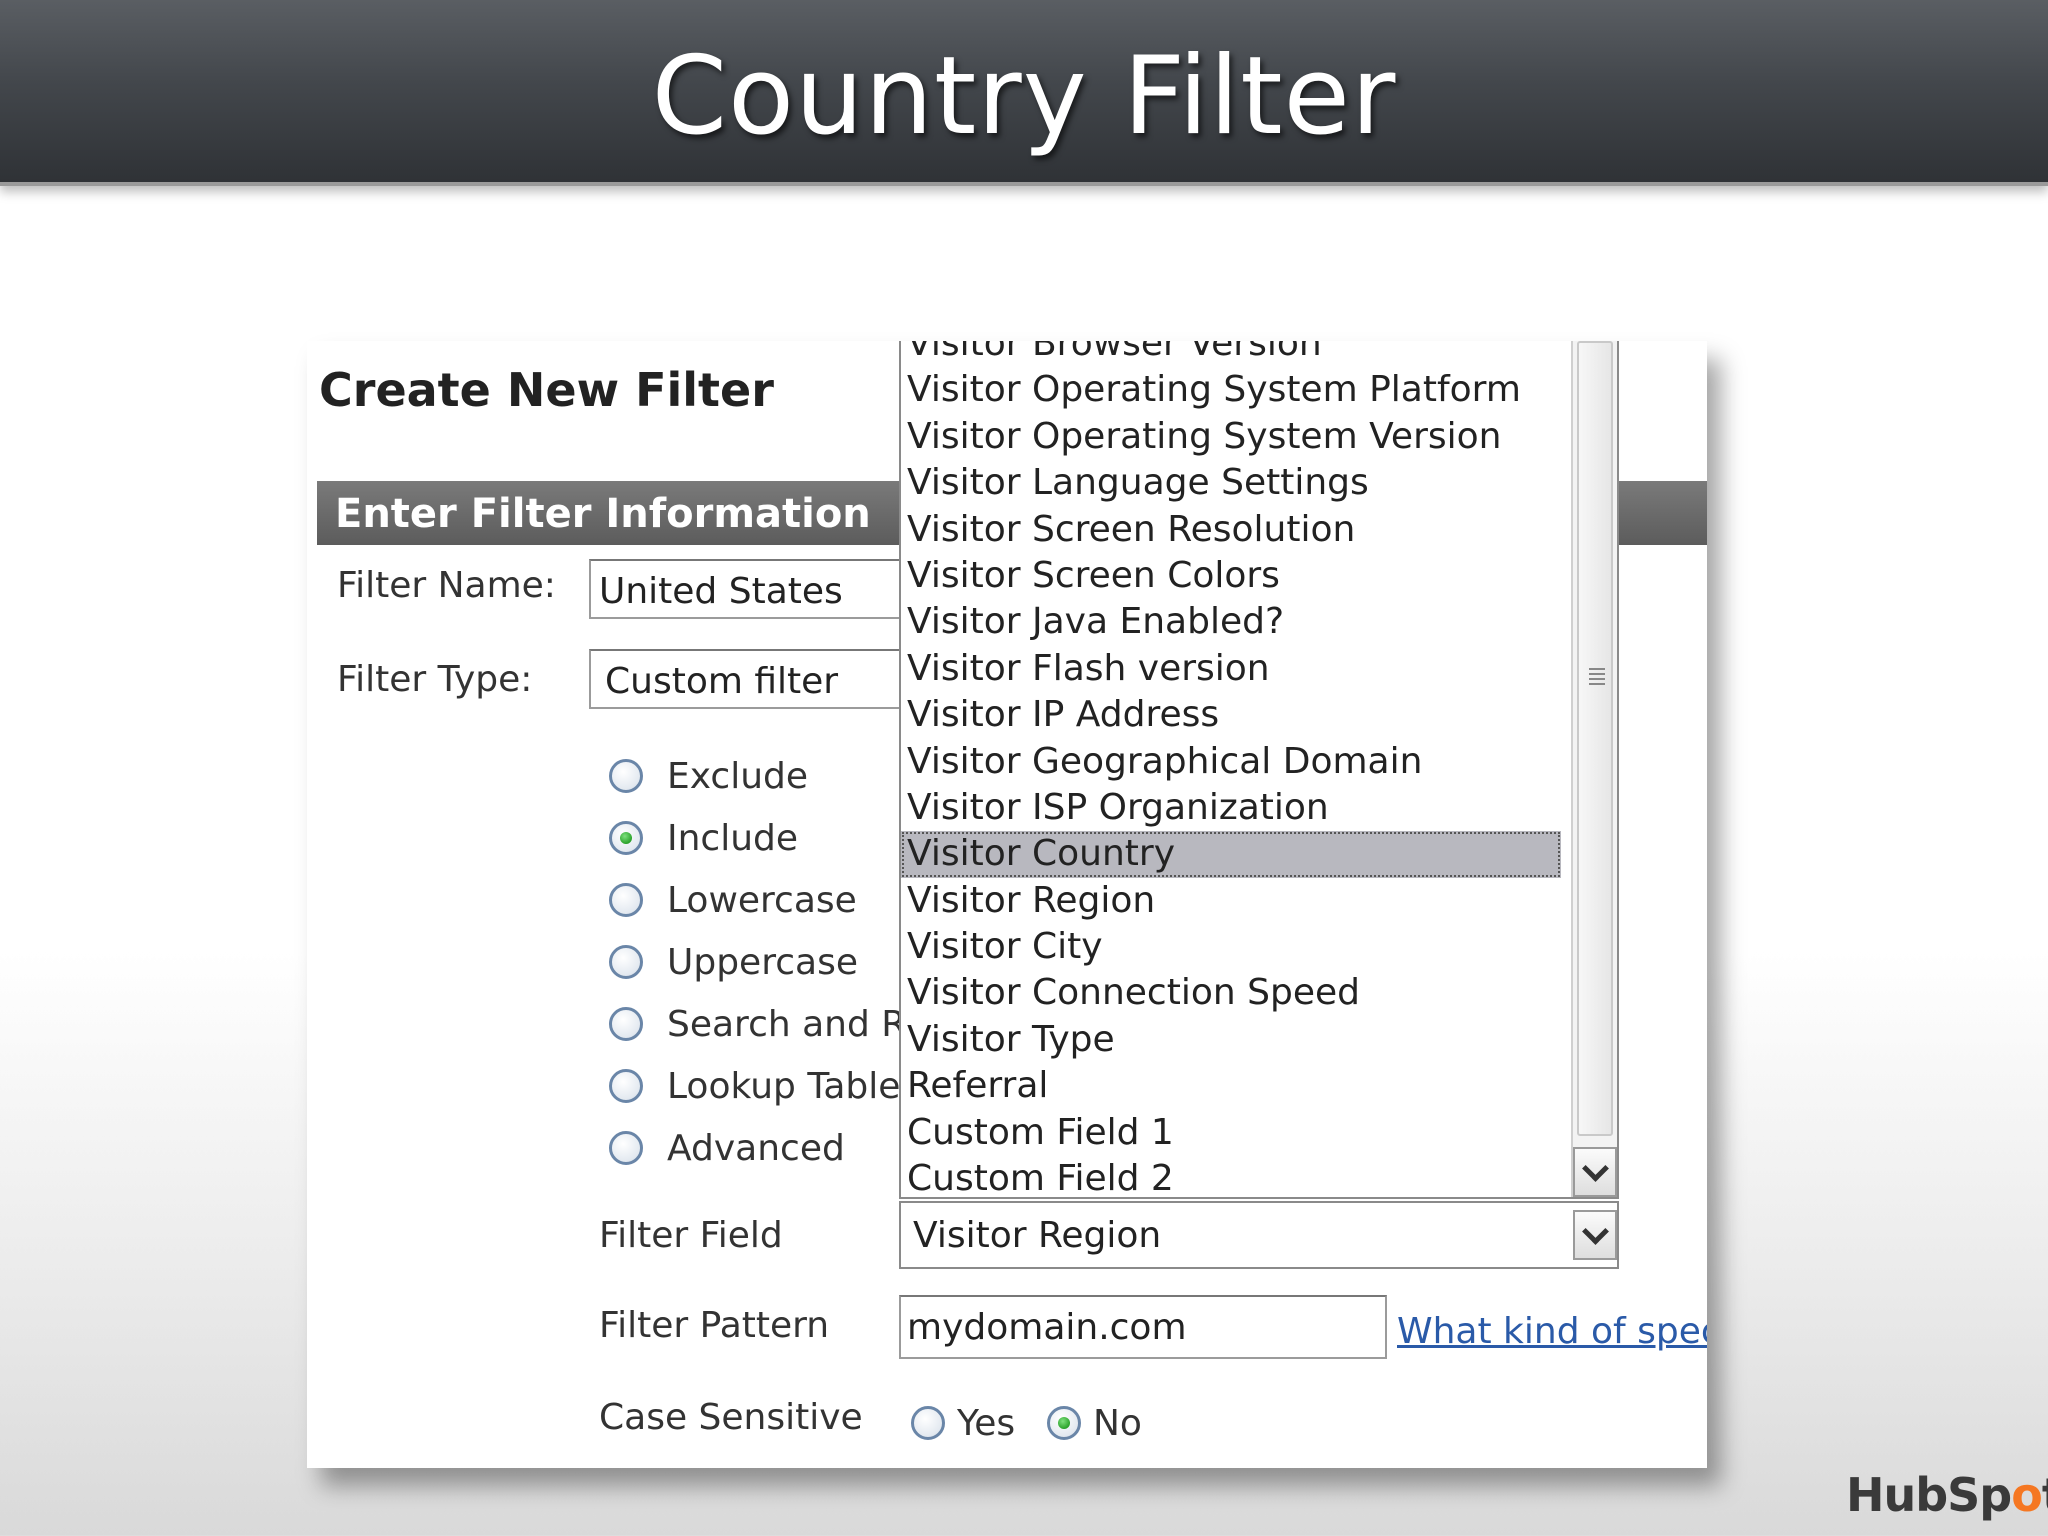  Describe the element at coordinates (1231, 669) in the screenshot. I see `dropdown-option: Visitor Flash version` at that location.